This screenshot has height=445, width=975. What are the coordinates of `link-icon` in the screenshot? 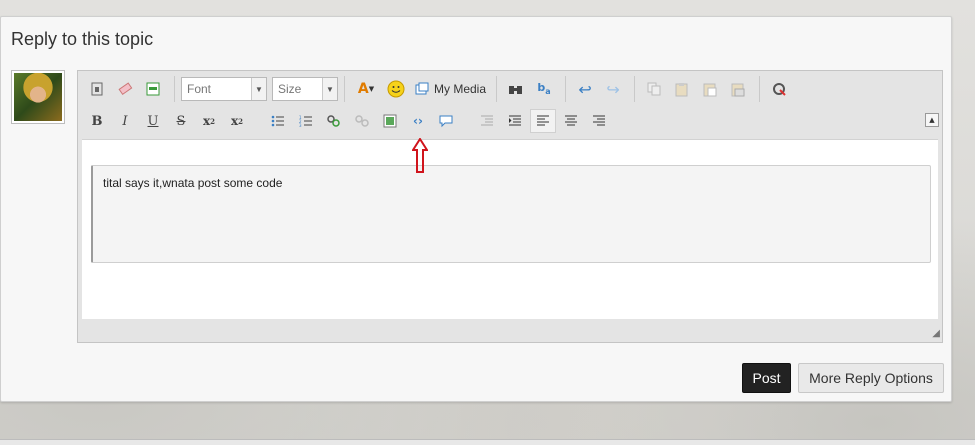 It's located at (334, 121).